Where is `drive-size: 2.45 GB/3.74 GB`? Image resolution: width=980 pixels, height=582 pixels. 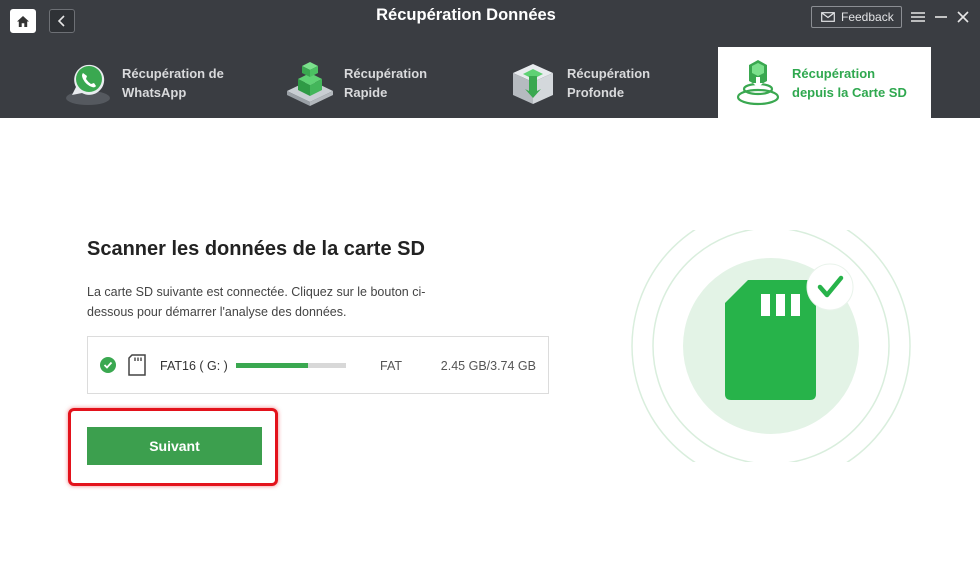 drive-size: 2.45 GB/3.74 GB is located at coordinates (488, 366).